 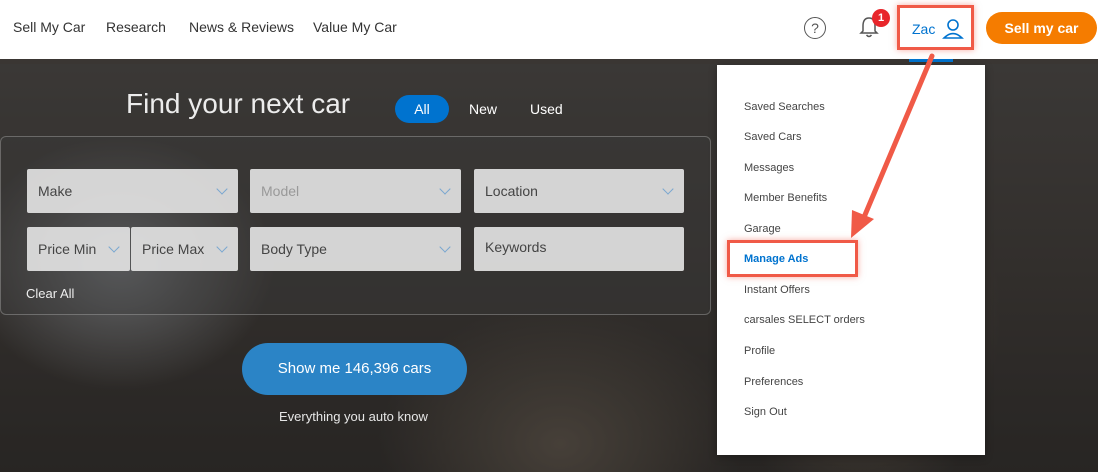 I want to click on tab-all: All, so click(x=422, y=109).